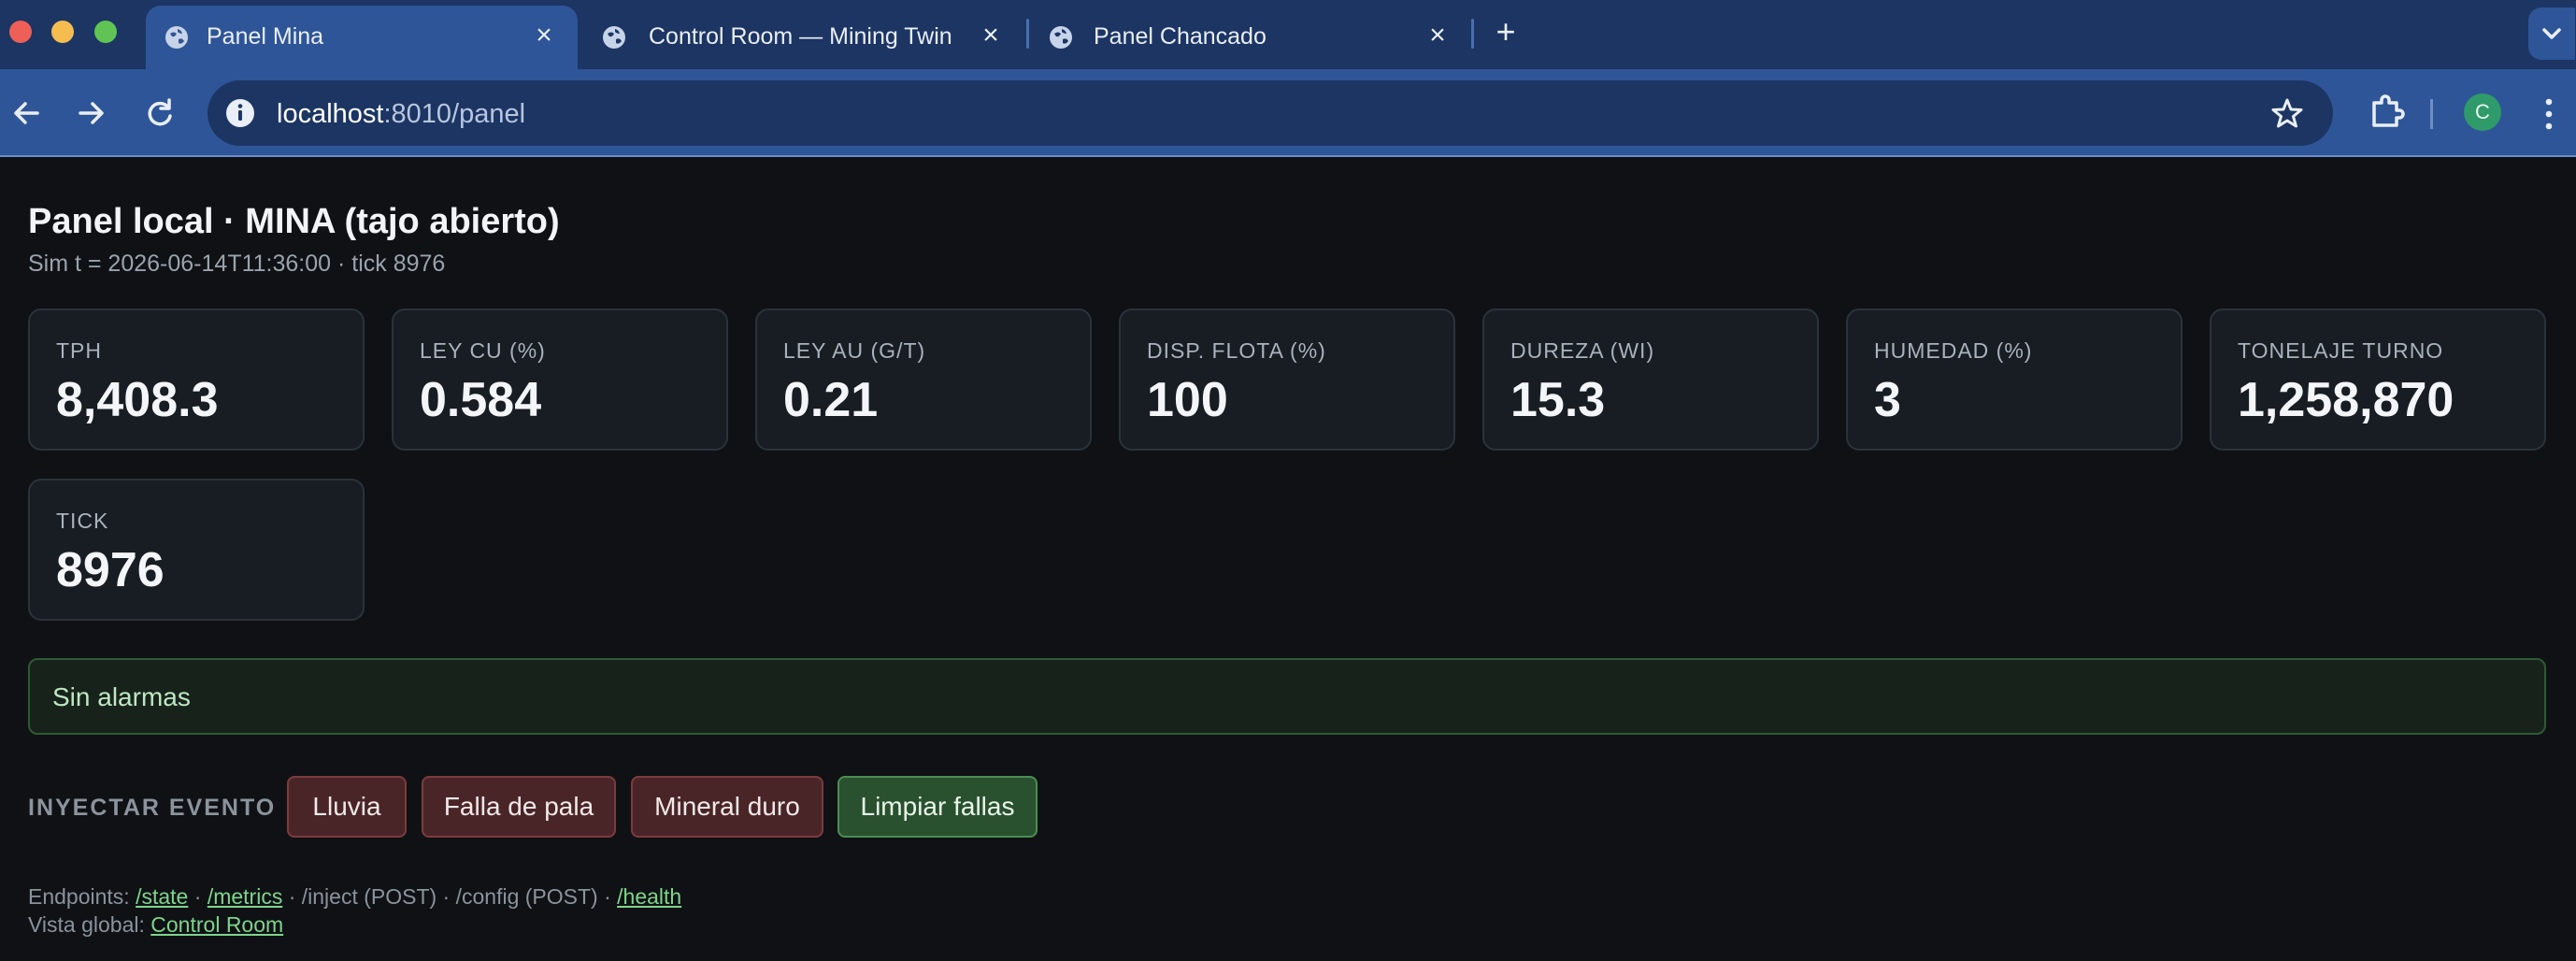 This screenshot has height=961, width=2576. I want to click on metric-card-tph: TPH 8,408.3, so click(196, 380).